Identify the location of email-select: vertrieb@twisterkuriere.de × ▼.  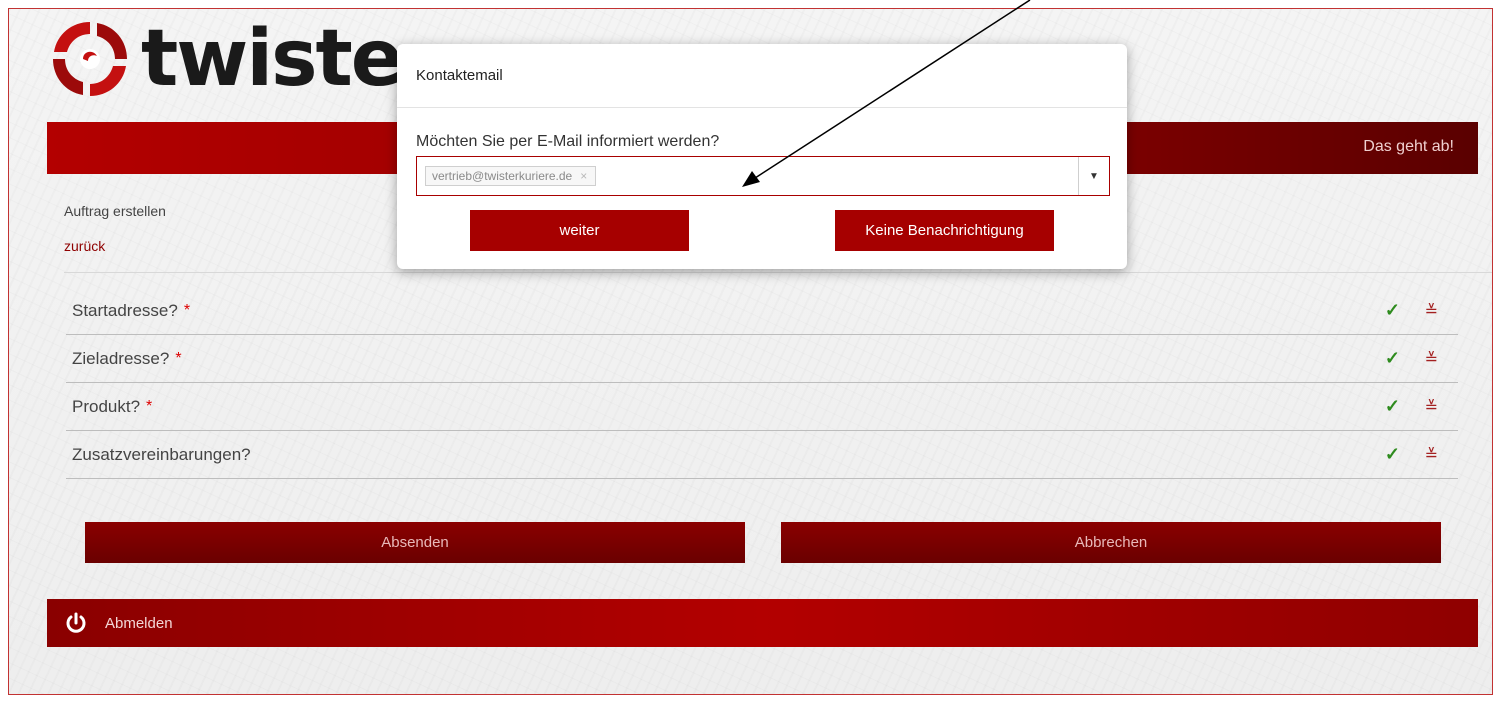
(763, 176).